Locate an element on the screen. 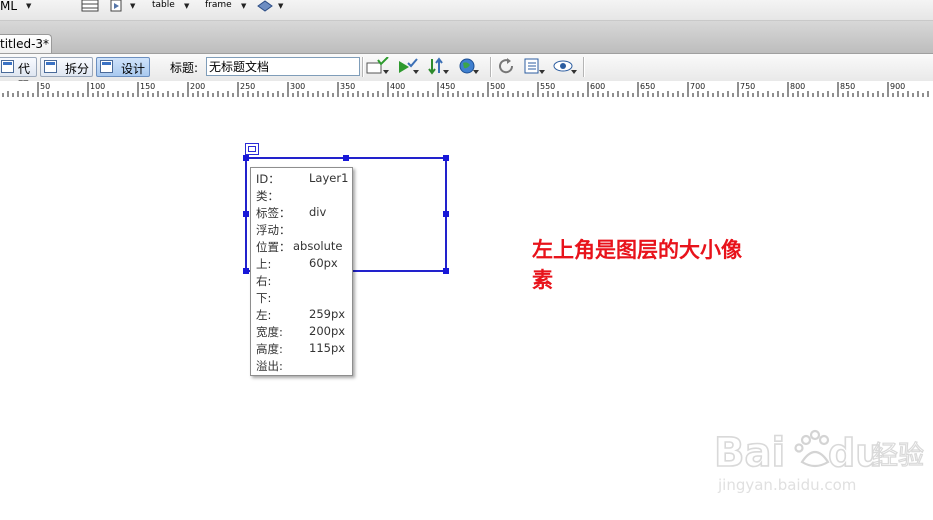 Image resolution: width=933 pixels, height=520 pixels. svg-text: Bai is located at coordinates (749, 453).